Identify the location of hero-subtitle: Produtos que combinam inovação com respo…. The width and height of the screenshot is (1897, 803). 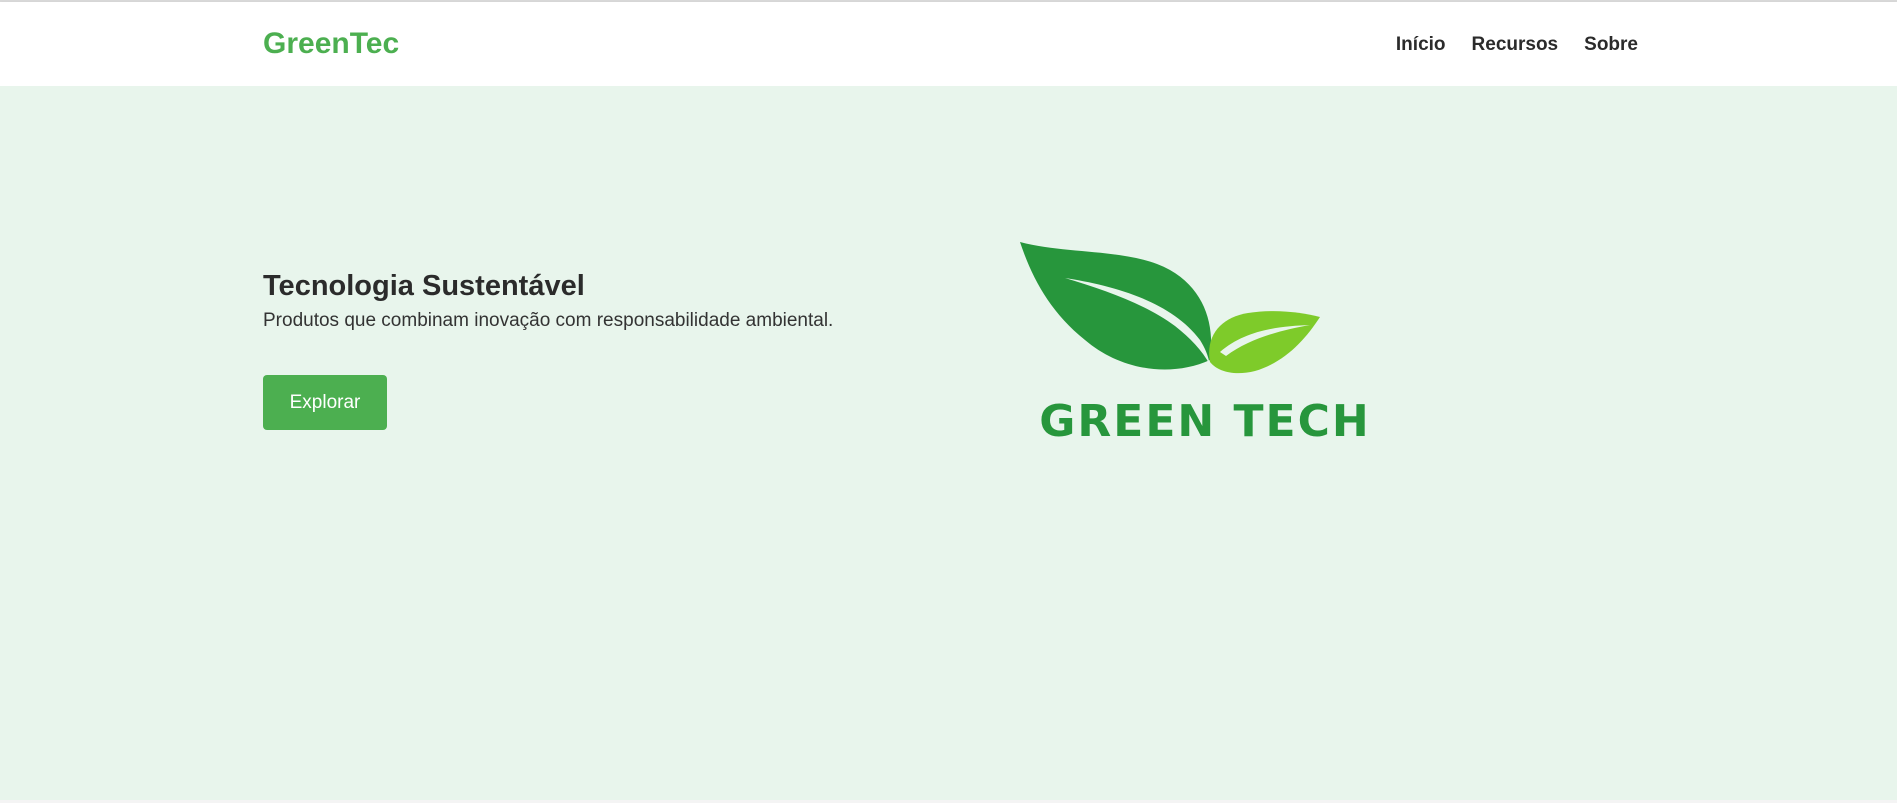
(548, 320).